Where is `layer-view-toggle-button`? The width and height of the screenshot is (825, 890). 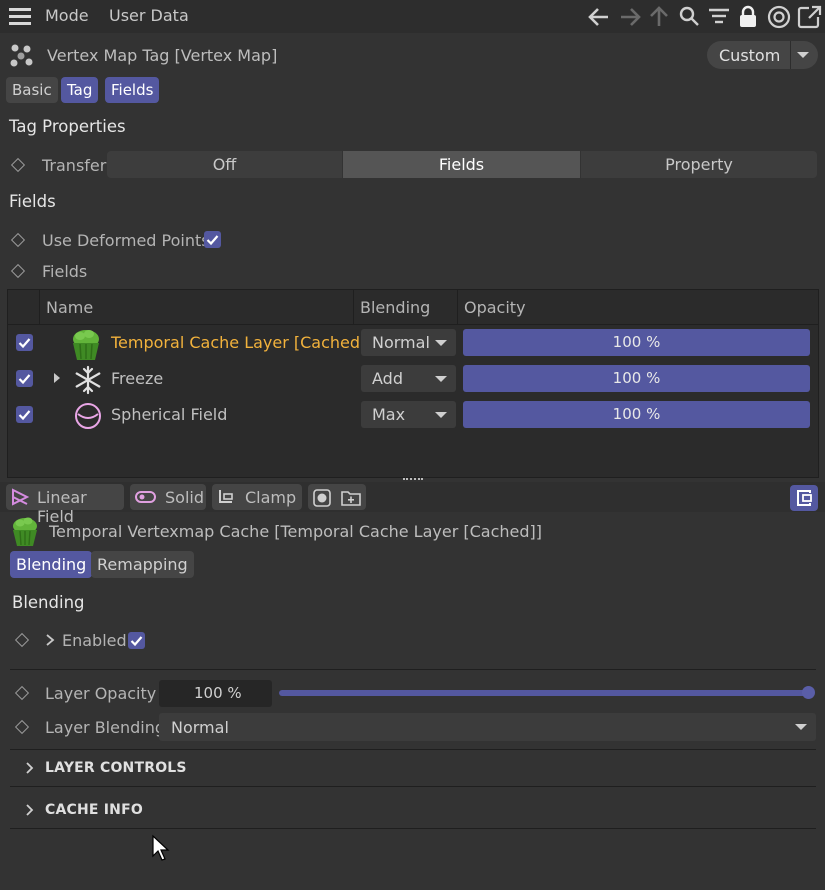 layer-view-toggle-button is located at coordinates (804, 498).